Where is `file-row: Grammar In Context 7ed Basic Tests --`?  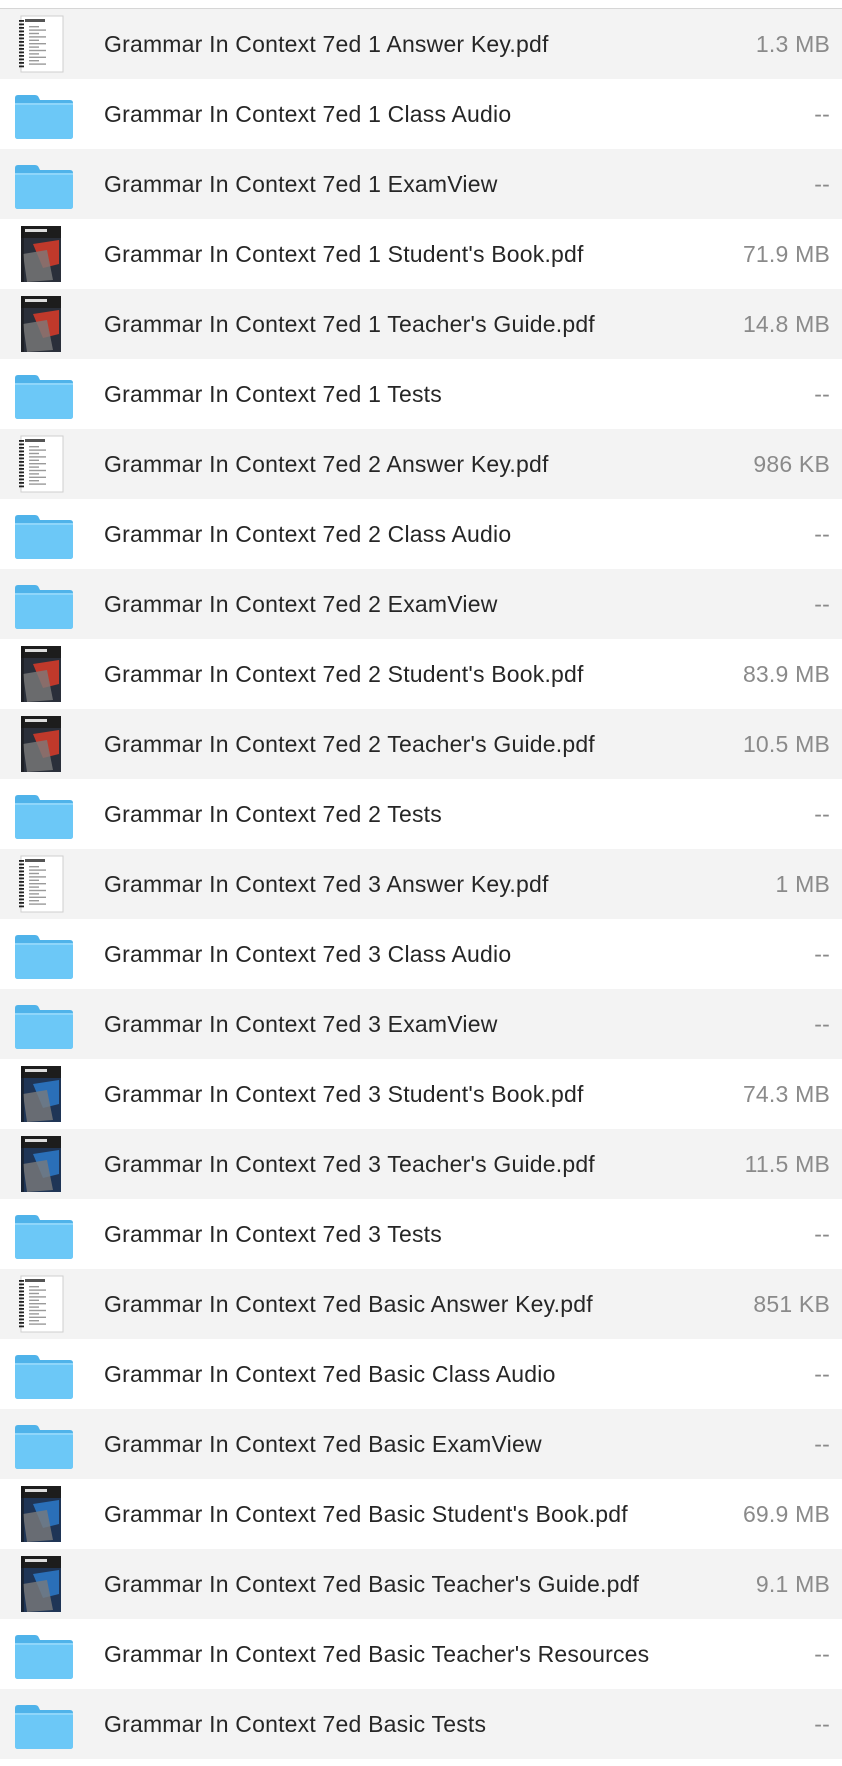 file-row: Grammar In Context 7ed Basic Tests -- is located at coordinates (421, 1724).